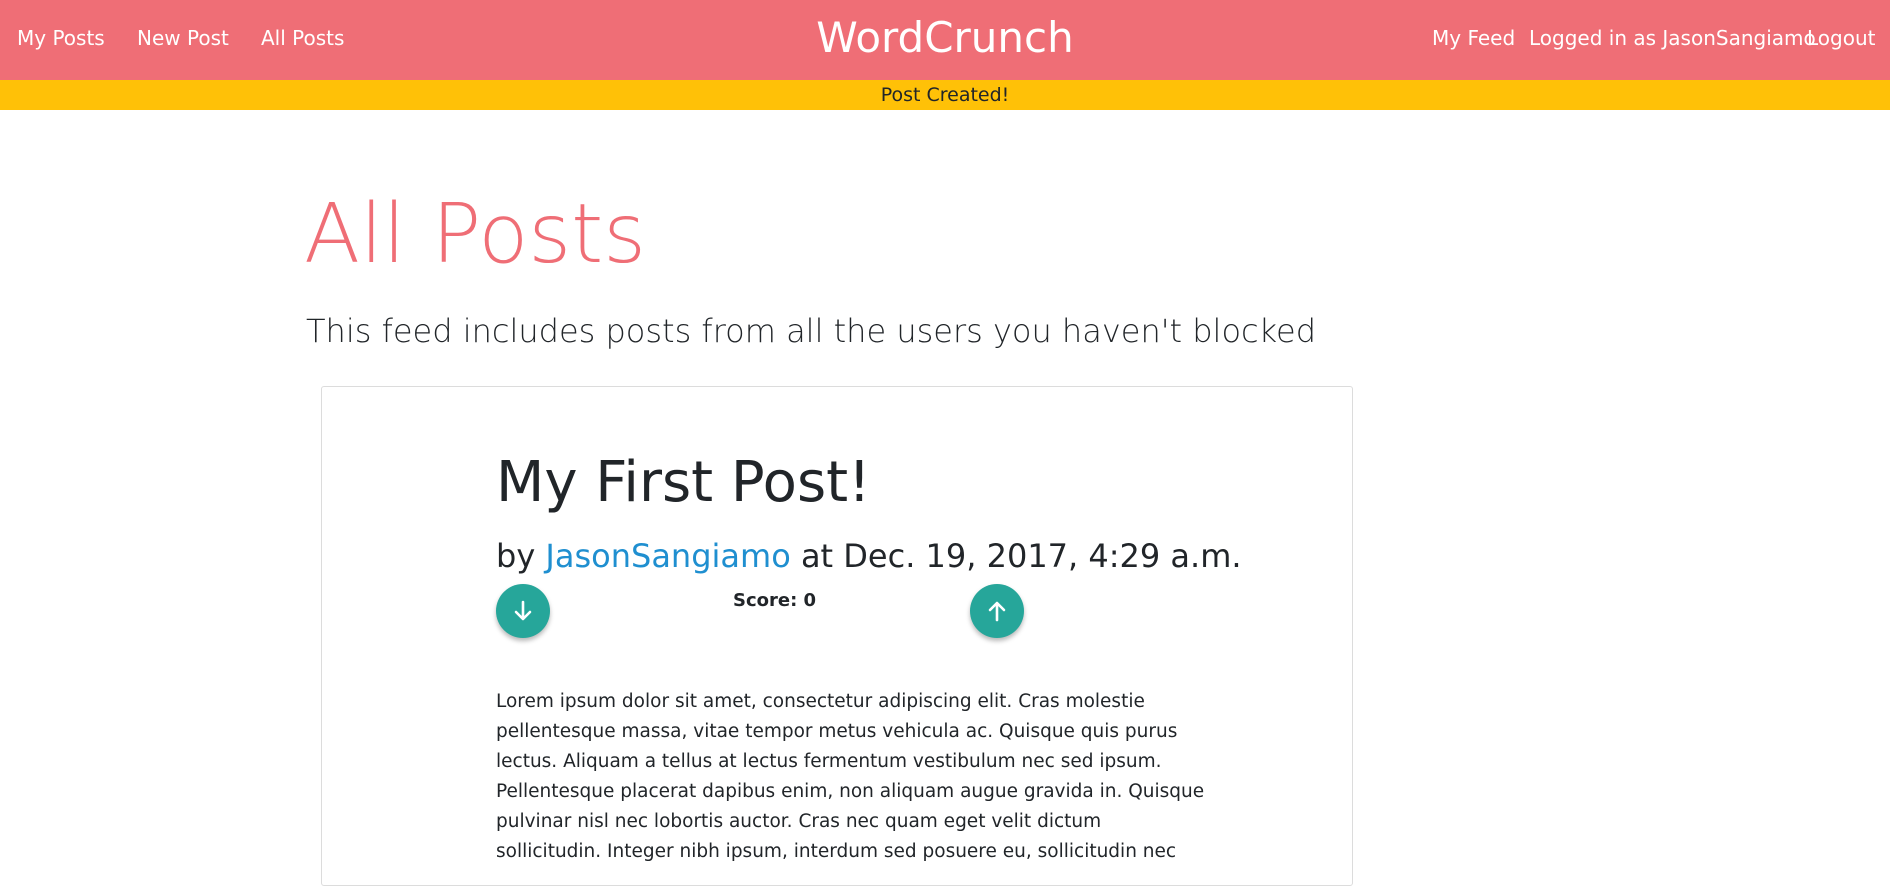 The height and width of the screenshot is (886, 1890). Describe the element at coordinates (475, 234) in the screenshot. I see `page-title: All Posts` at that location.